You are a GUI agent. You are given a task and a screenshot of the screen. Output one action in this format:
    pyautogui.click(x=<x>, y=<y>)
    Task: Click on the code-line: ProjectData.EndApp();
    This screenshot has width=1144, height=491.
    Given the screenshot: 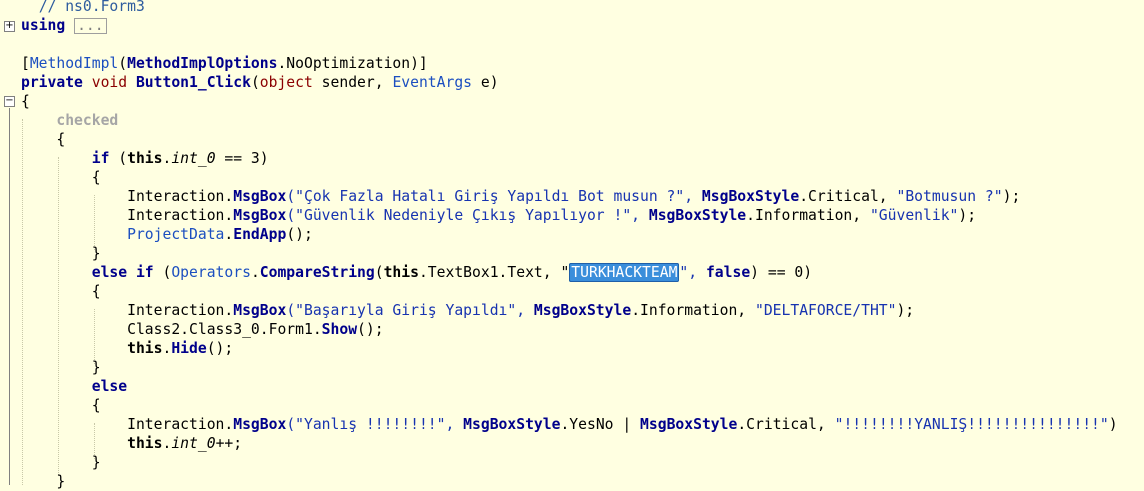 What is the action you would take?
    pyautogui.click(x=167, y=234)
    